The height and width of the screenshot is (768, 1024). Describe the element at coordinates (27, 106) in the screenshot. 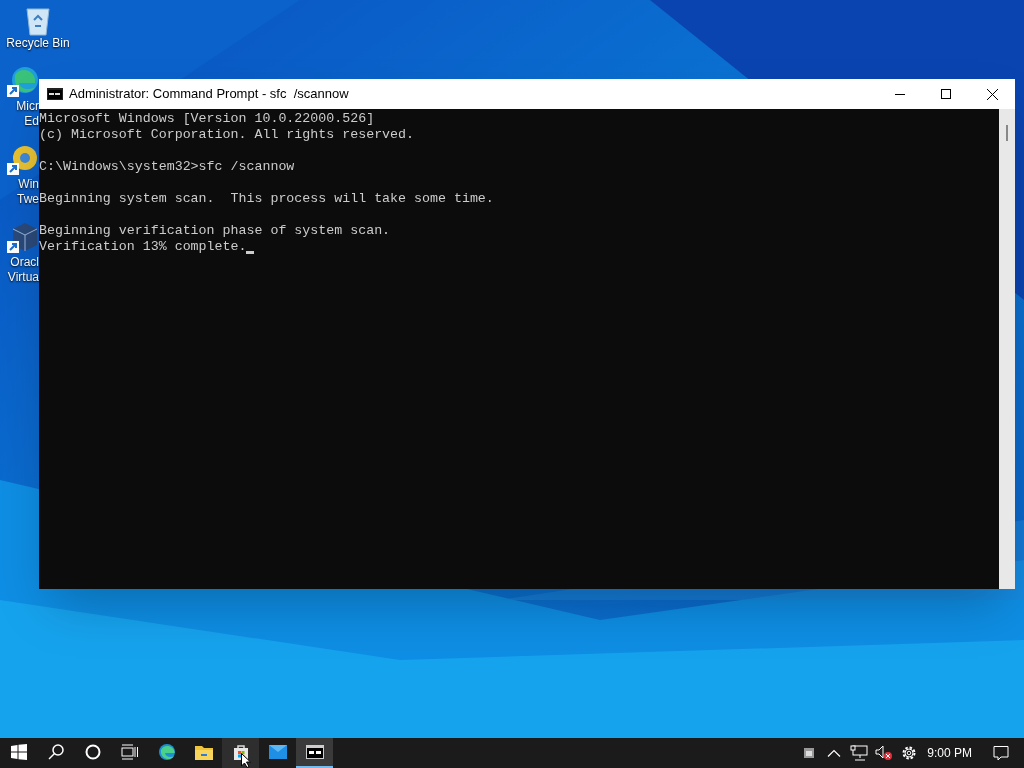

I see `icon-label: Micr` at that location.